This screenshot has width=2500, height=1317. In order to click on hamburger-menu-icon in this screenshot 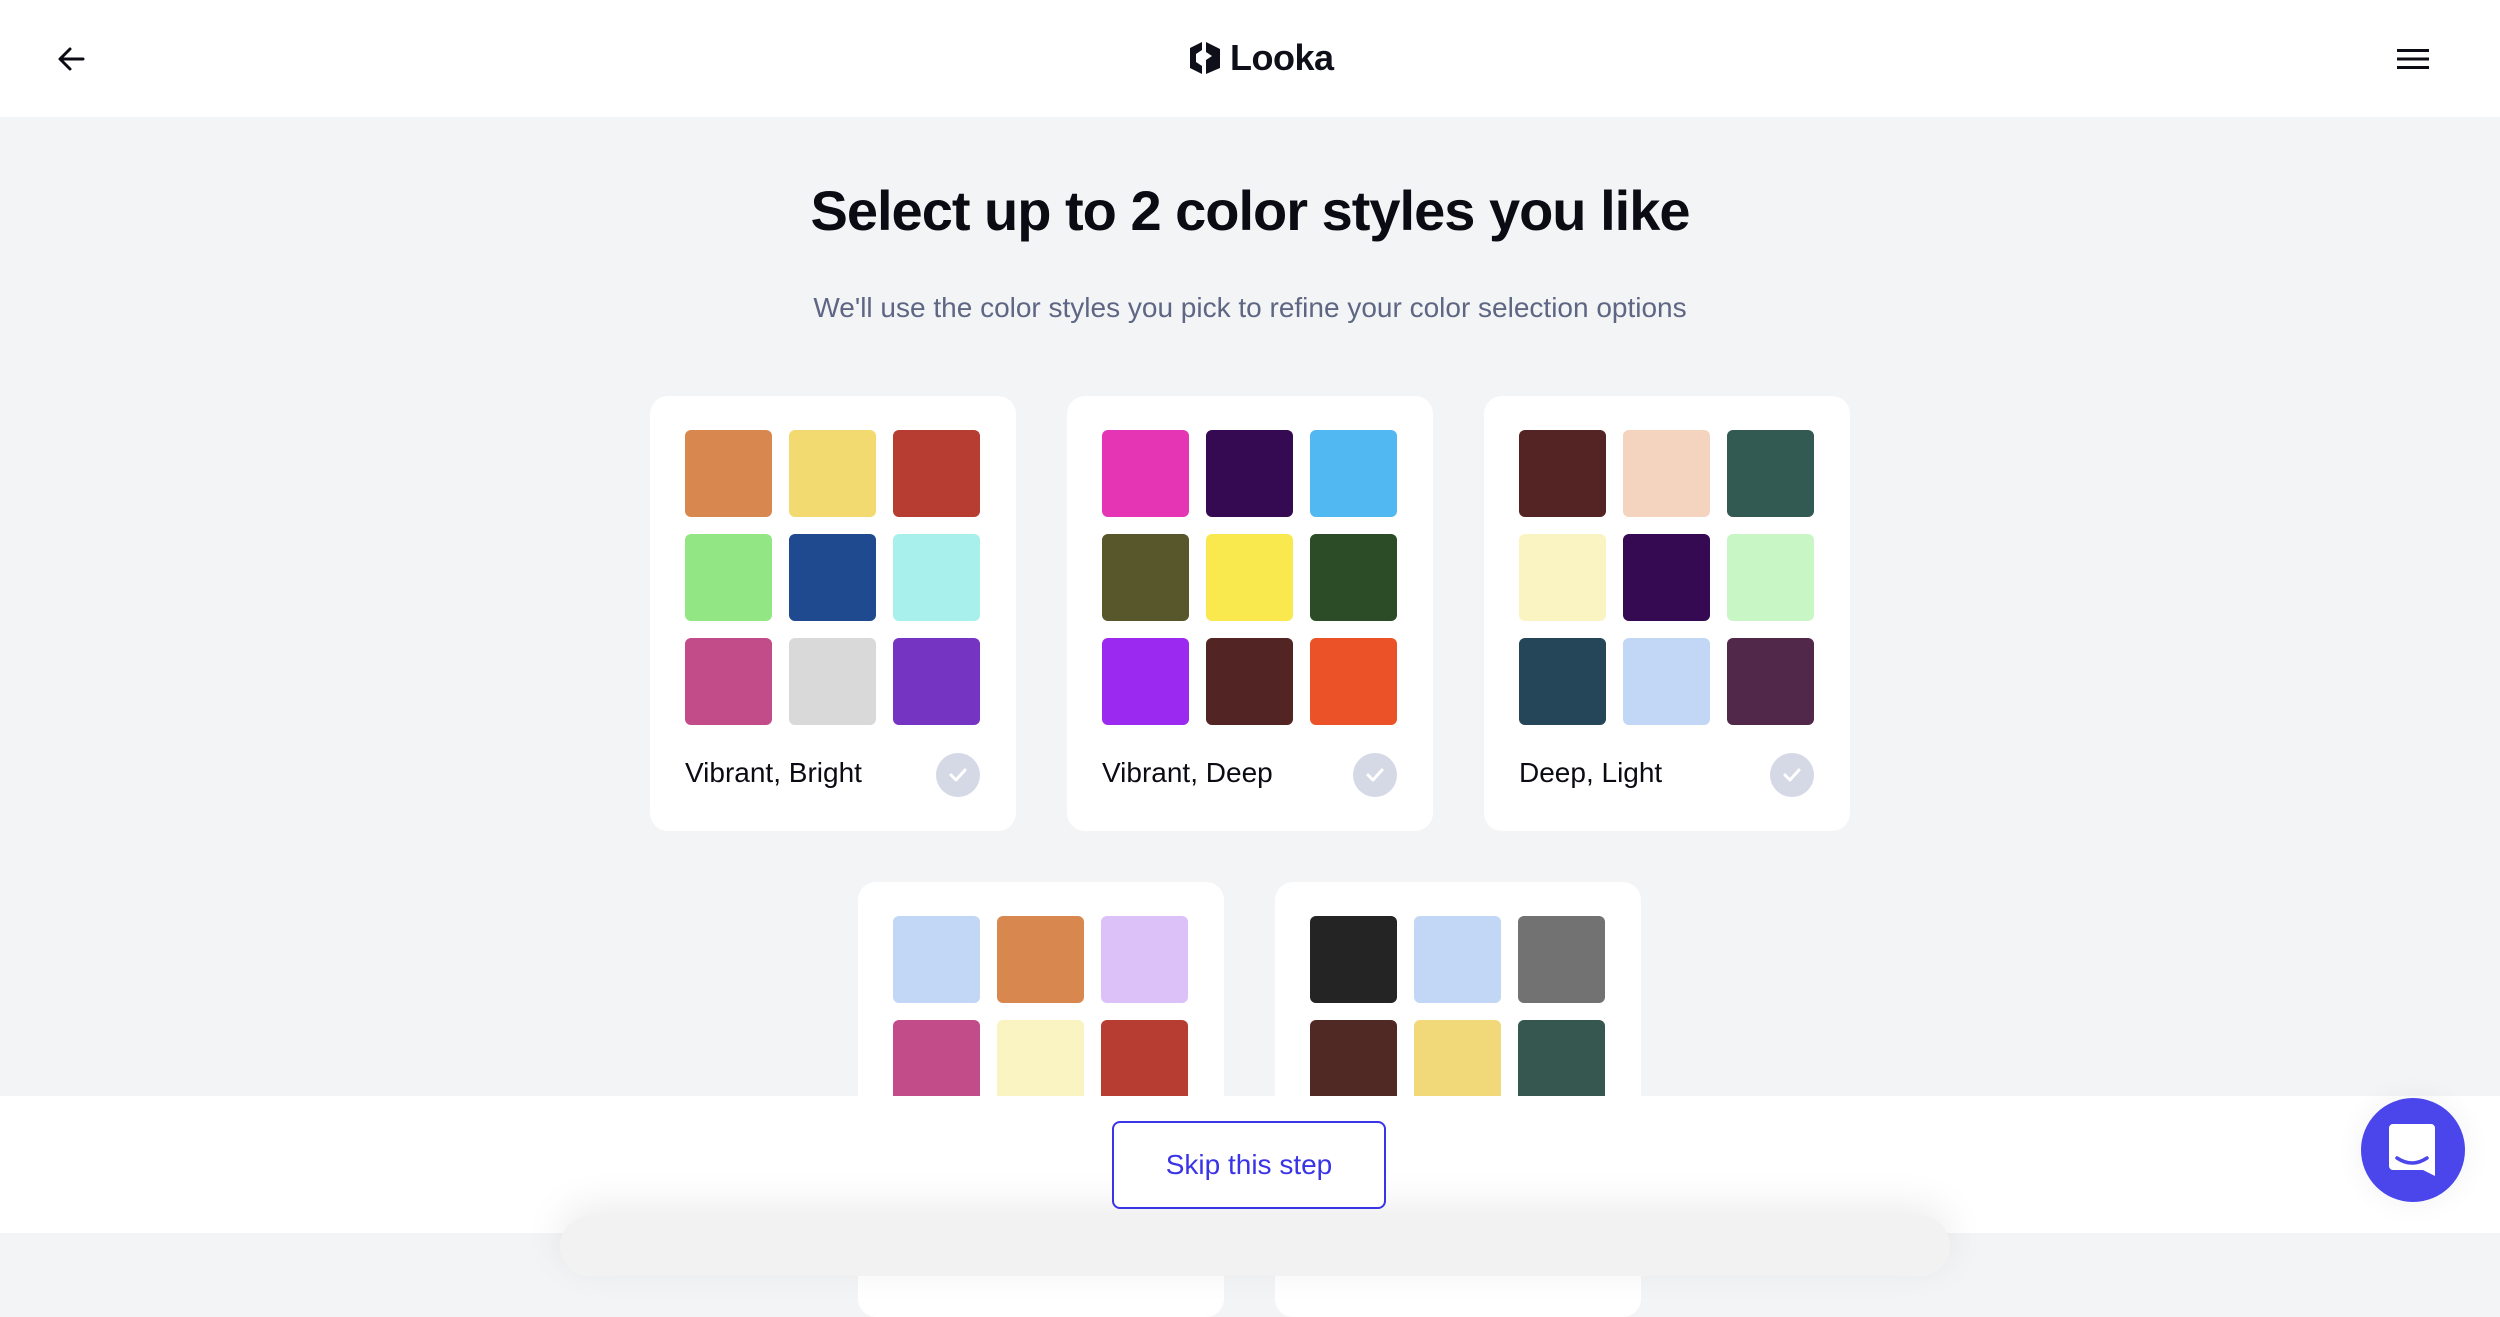, I will do `click(2413, 59)`.